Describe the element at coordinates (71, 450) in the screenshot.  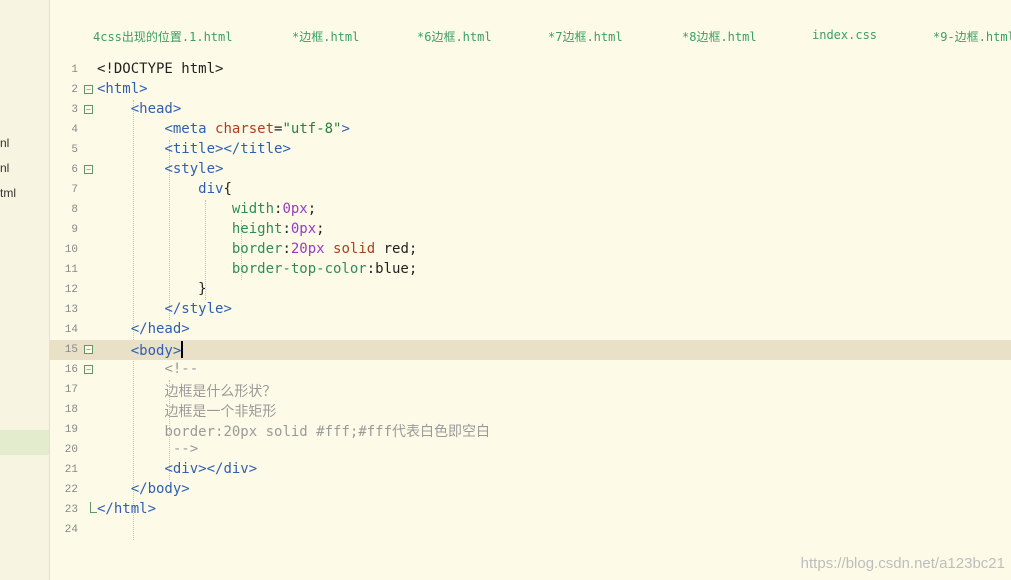
I see `line-number: 20` at that location.